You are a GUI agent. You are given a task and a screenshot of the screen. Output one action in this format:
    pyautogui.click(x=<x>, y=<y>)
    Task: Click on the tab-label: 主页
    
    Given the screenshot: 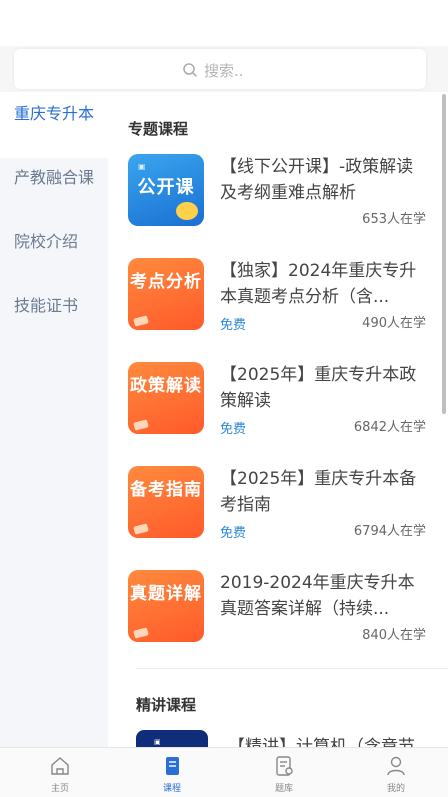 What is the action you would take?
    pyautogui.click(x=59, y=789)
    